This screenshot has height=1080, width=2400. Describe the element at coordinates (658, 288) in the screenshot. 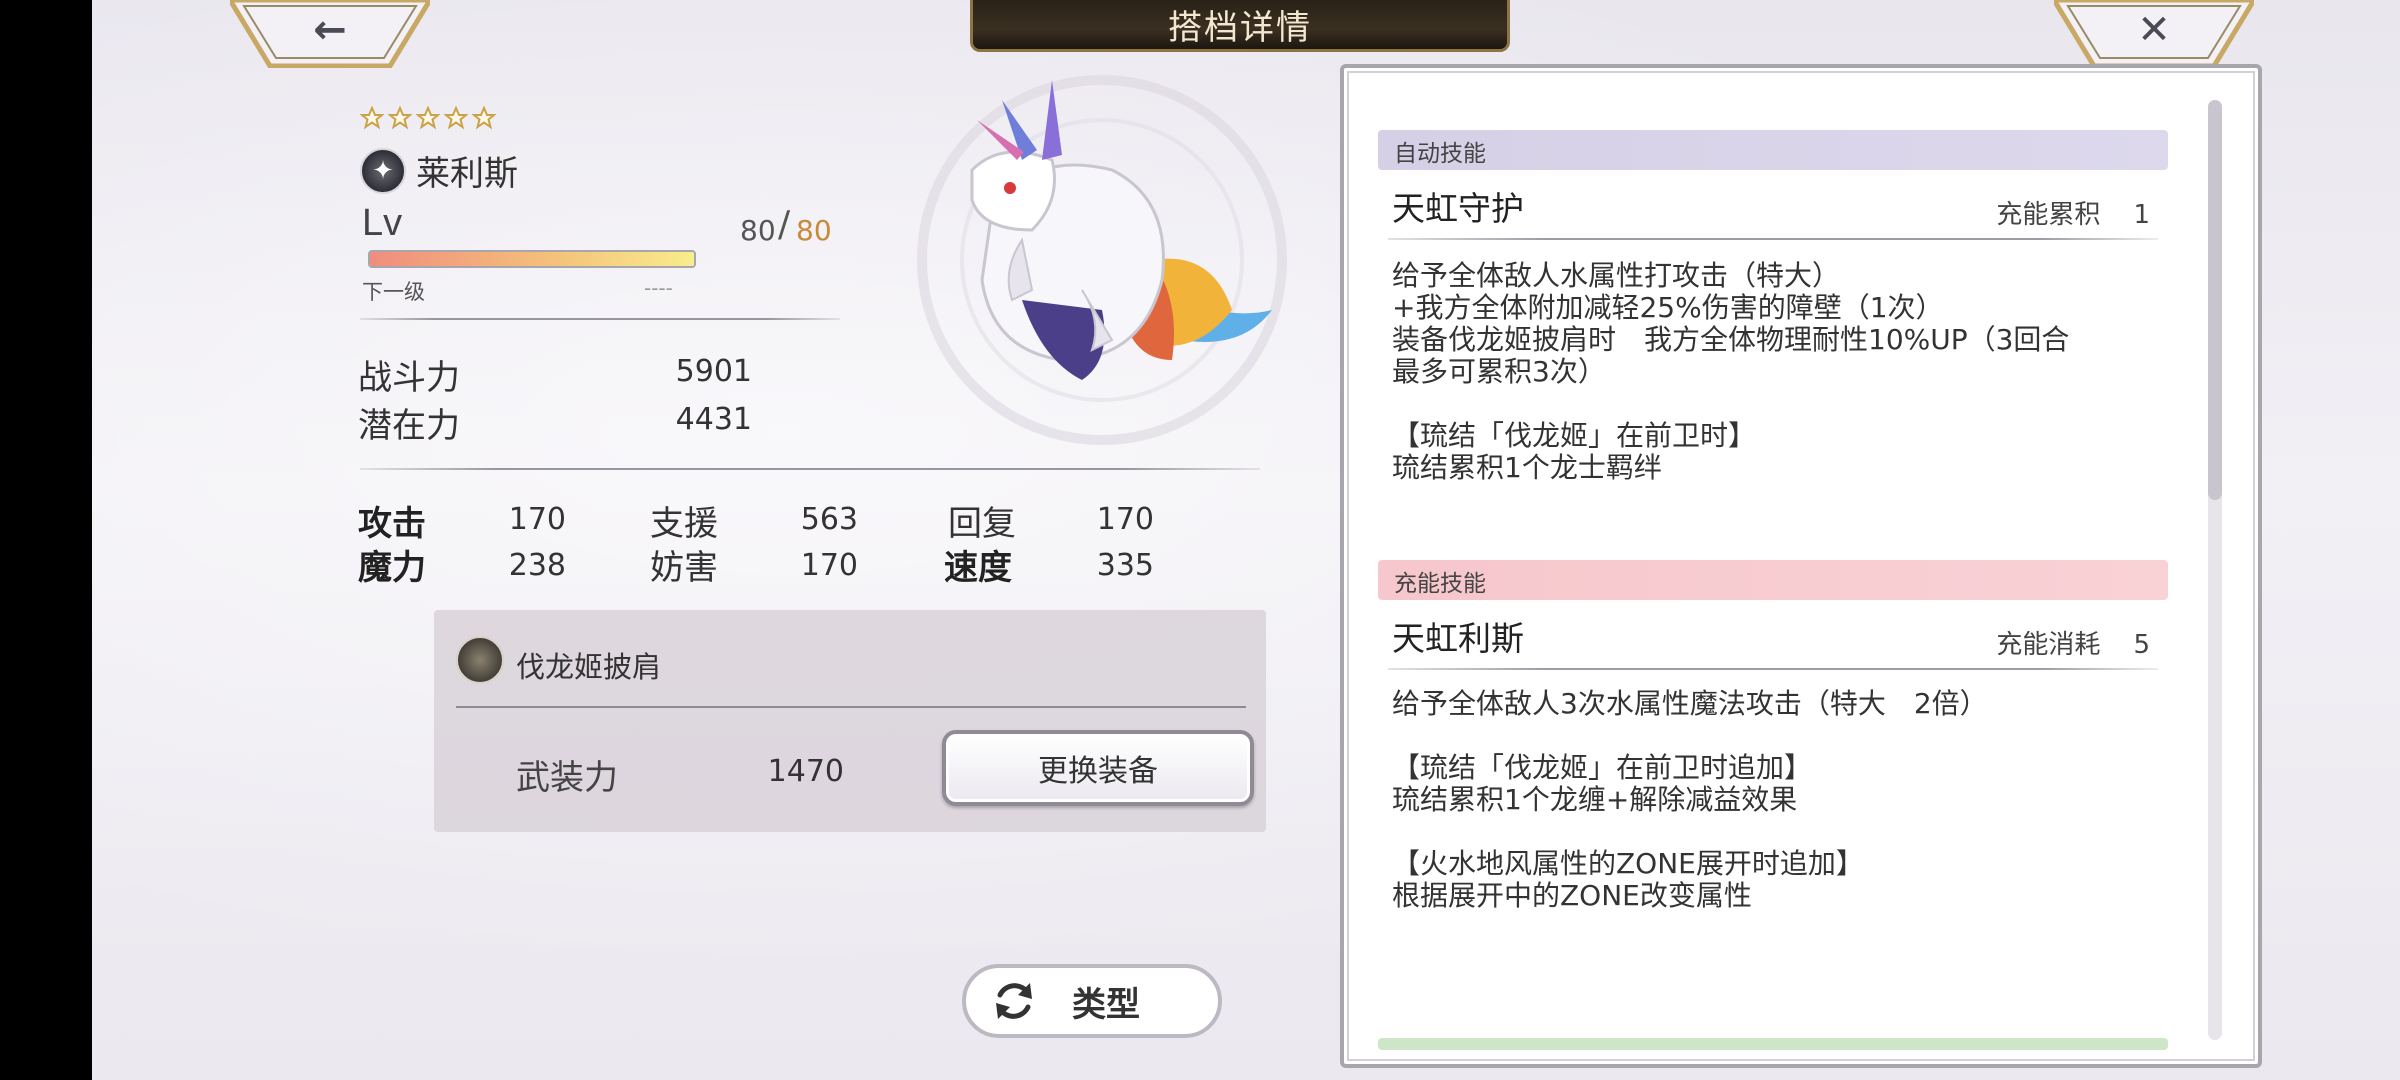

I see `next-level-value: ----` at that location.